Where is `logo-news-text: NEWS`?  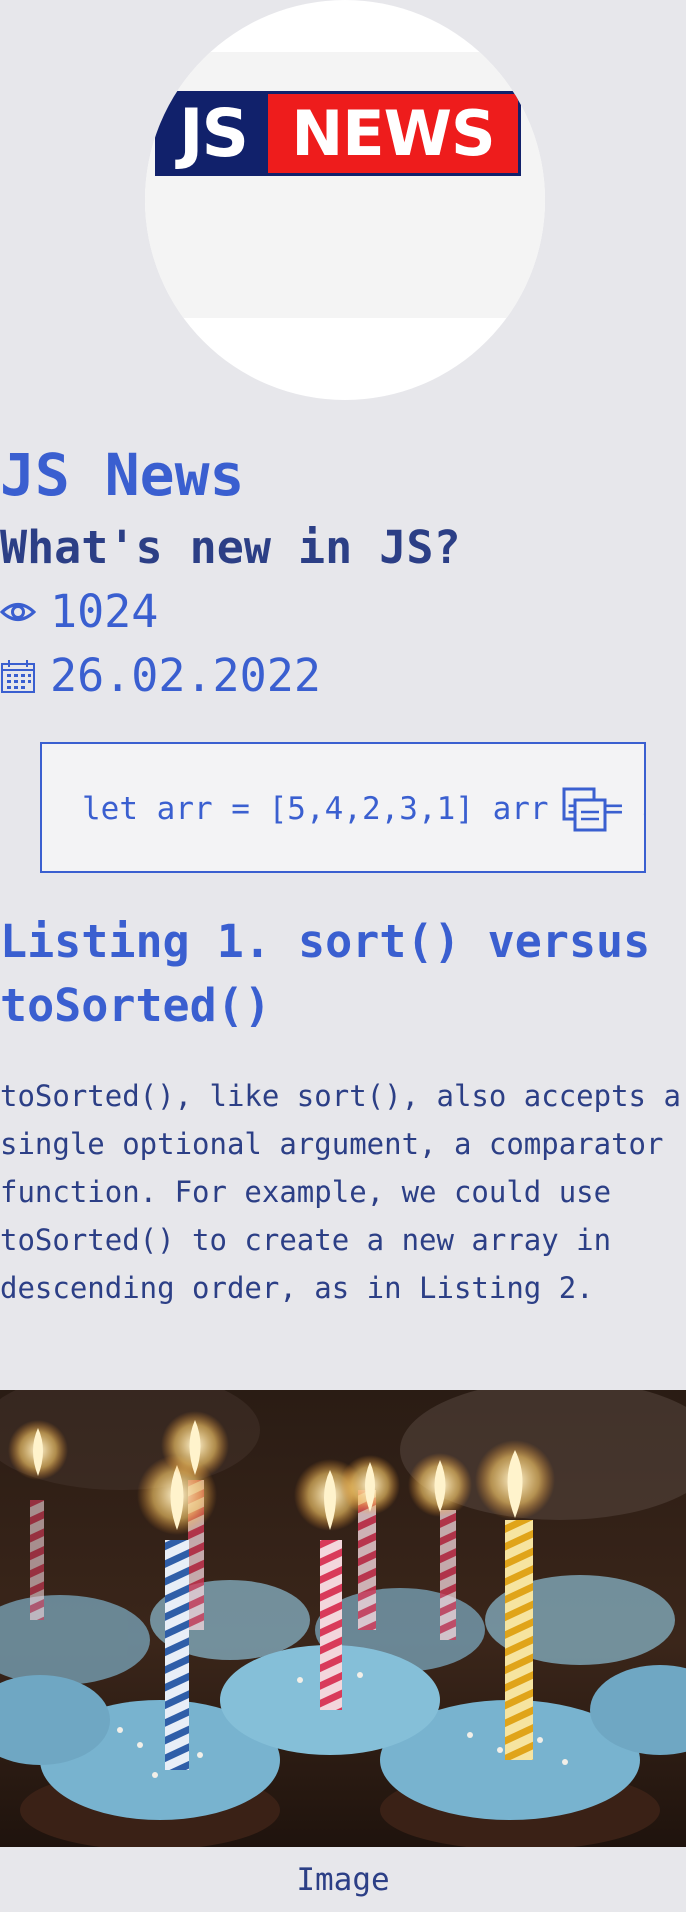
logo-news-text: NEWS is located at coordinates (393, 133).